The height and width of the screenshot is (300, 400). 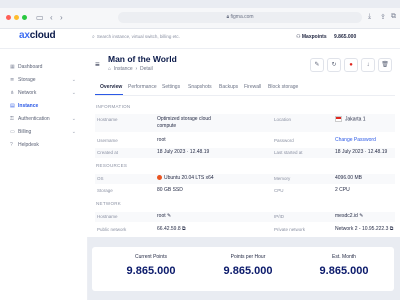 What do you see at coordinates (151, 271) in the screenshot?
I see `current-points-value: 9.865.000` at bounding box center [151, 271].